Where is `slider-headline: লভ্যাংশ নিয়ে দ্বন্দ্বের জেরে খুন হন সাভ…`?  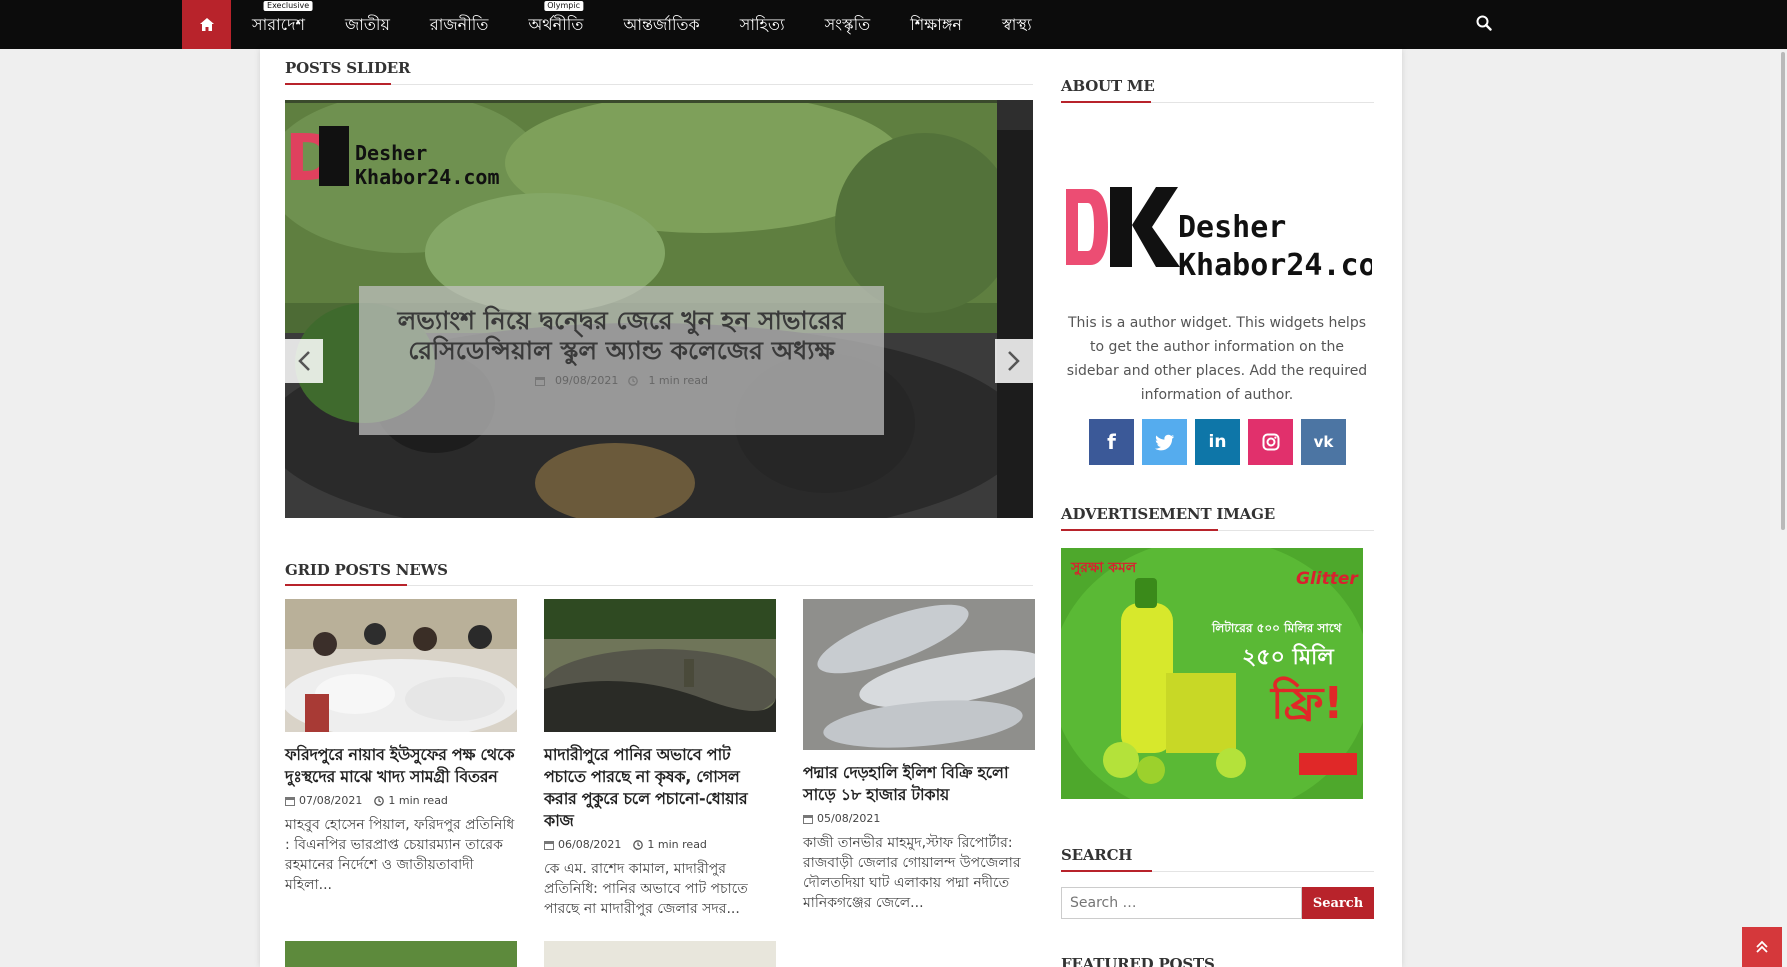 slider-headline: লভ্যাংশ নিয়ে দ্বন্দ্বের জেরে খুন হন সাভ… is located at coordinates (621, 336).